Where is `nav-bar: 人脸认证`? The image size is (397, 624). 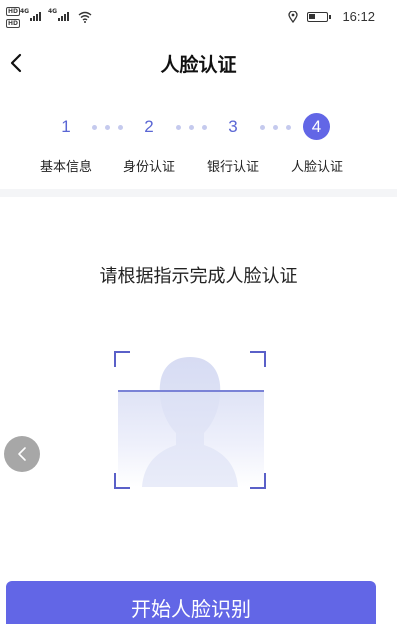 nav-bar: 人脸认证 is located at coordinates (198, 64).